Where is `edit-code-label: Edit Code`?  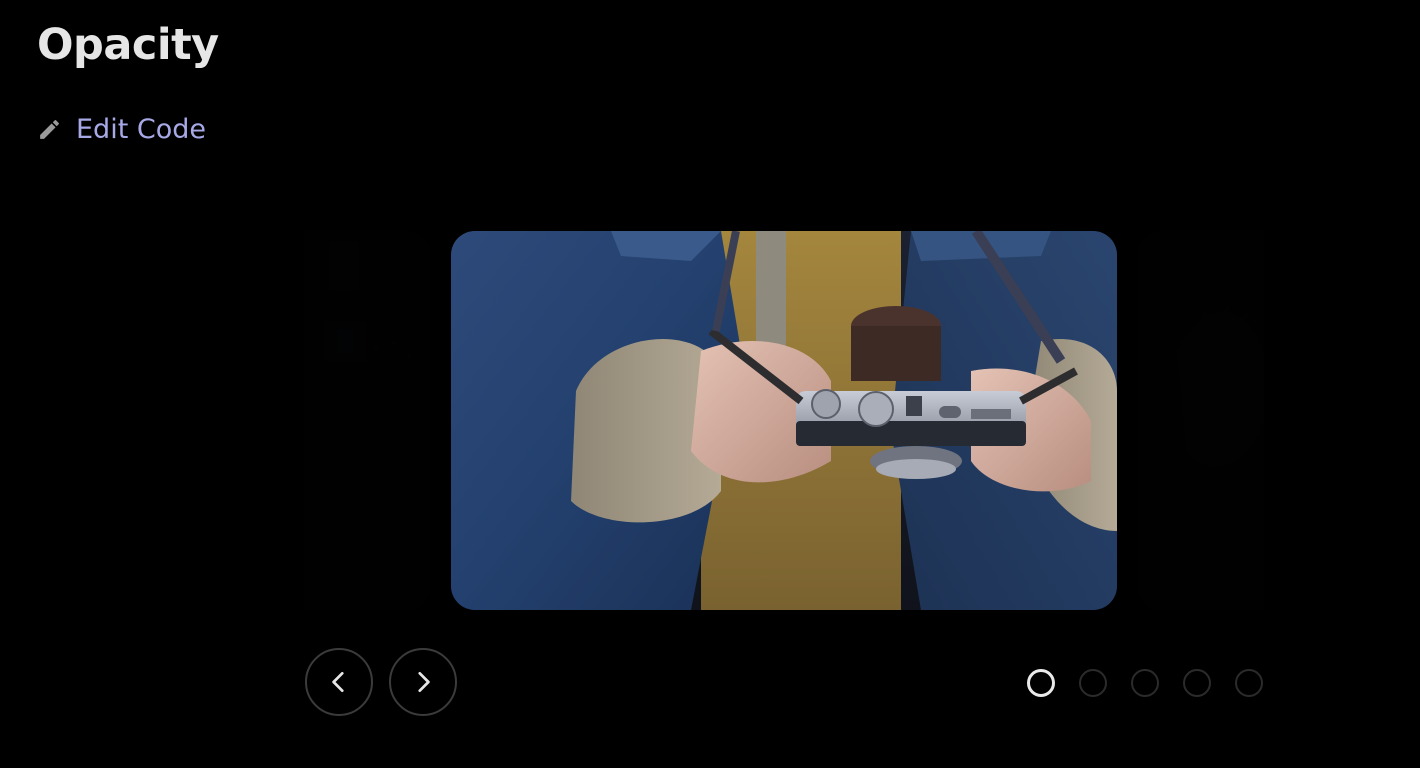 edit-code-label: Edit Code is located at coordinates (141, 129).